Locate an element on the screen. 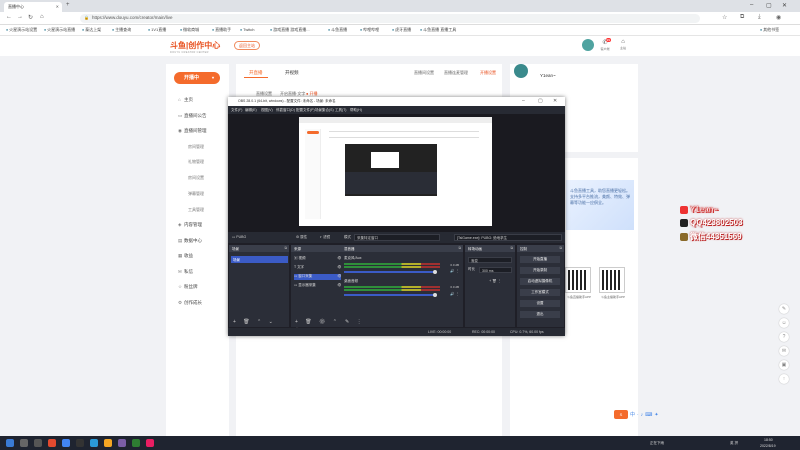 The image size is (800, 450). bookmark-item: 1V1直播 is located at coordinates (157, 30).